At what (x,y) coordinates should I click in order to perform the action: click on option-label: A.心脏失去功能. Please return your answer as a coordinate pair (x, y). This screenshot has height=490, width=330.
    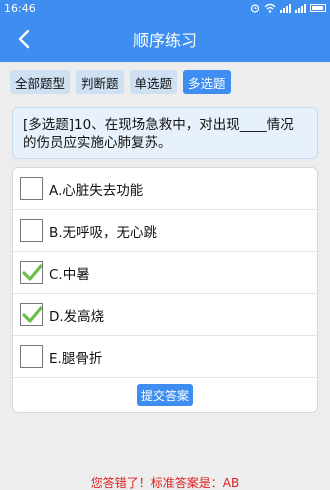
    Looking at the image, I should click on (96, 190).